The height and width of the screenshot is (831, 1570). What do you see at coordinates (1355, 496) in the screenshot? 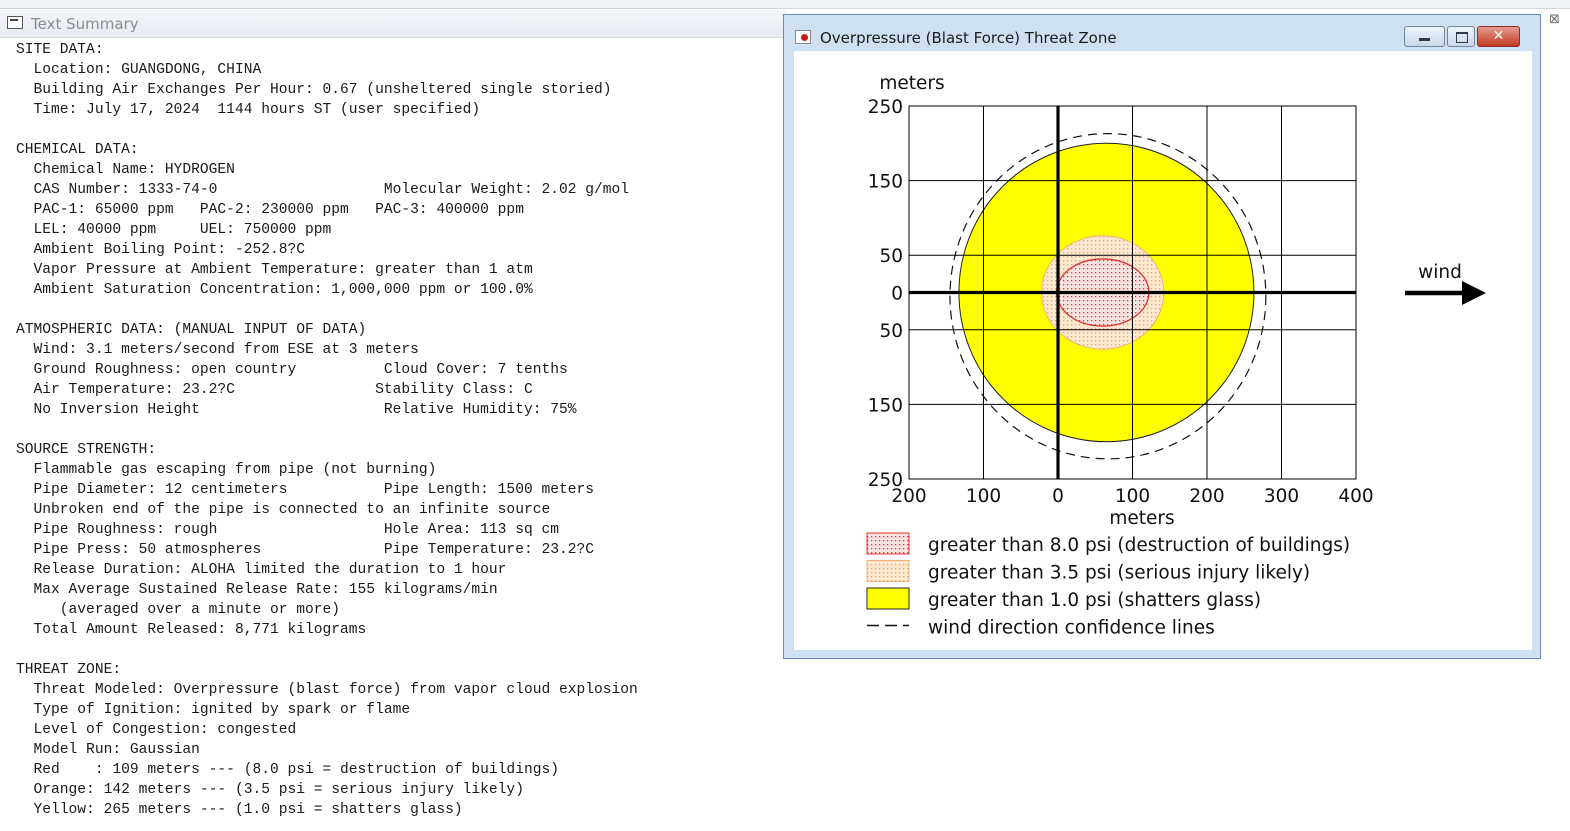
I see `x-tick-label: 400` at bounding box center [1355, 496].